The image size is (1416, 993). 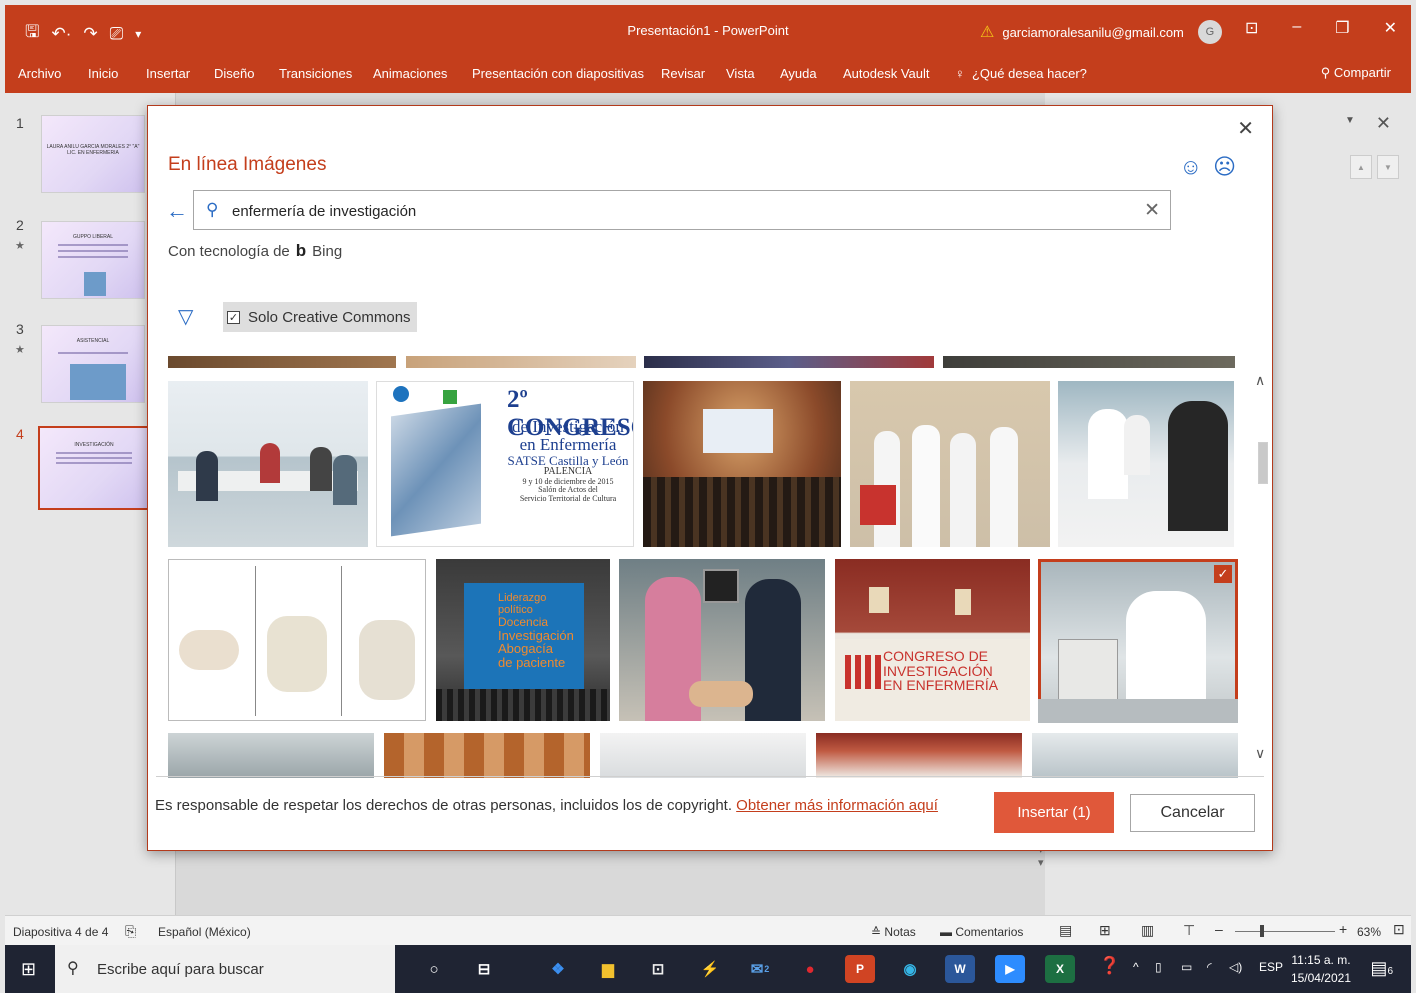 I want to click on help-icon: ❓, so click(x=1109, y=966).